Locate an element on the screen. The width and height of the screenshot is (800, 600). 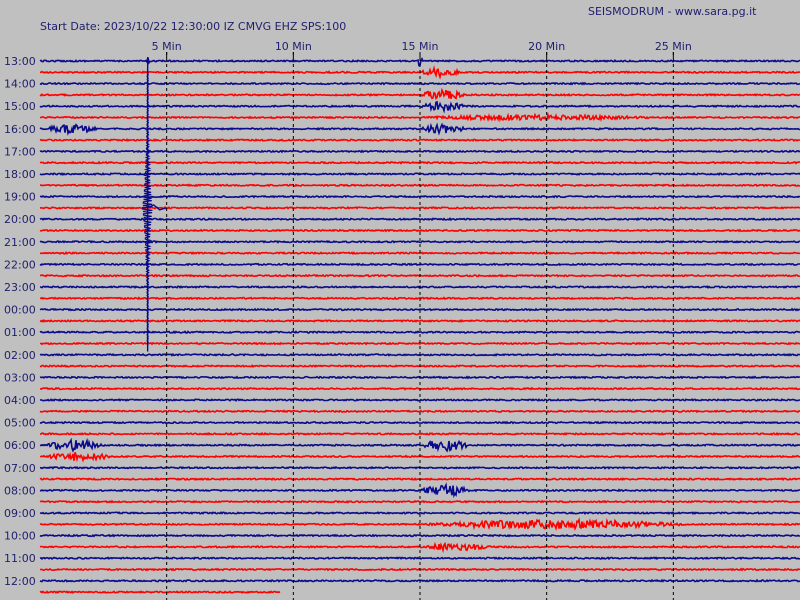
hour-label: 20:00 is located at coordinates (20, 219).